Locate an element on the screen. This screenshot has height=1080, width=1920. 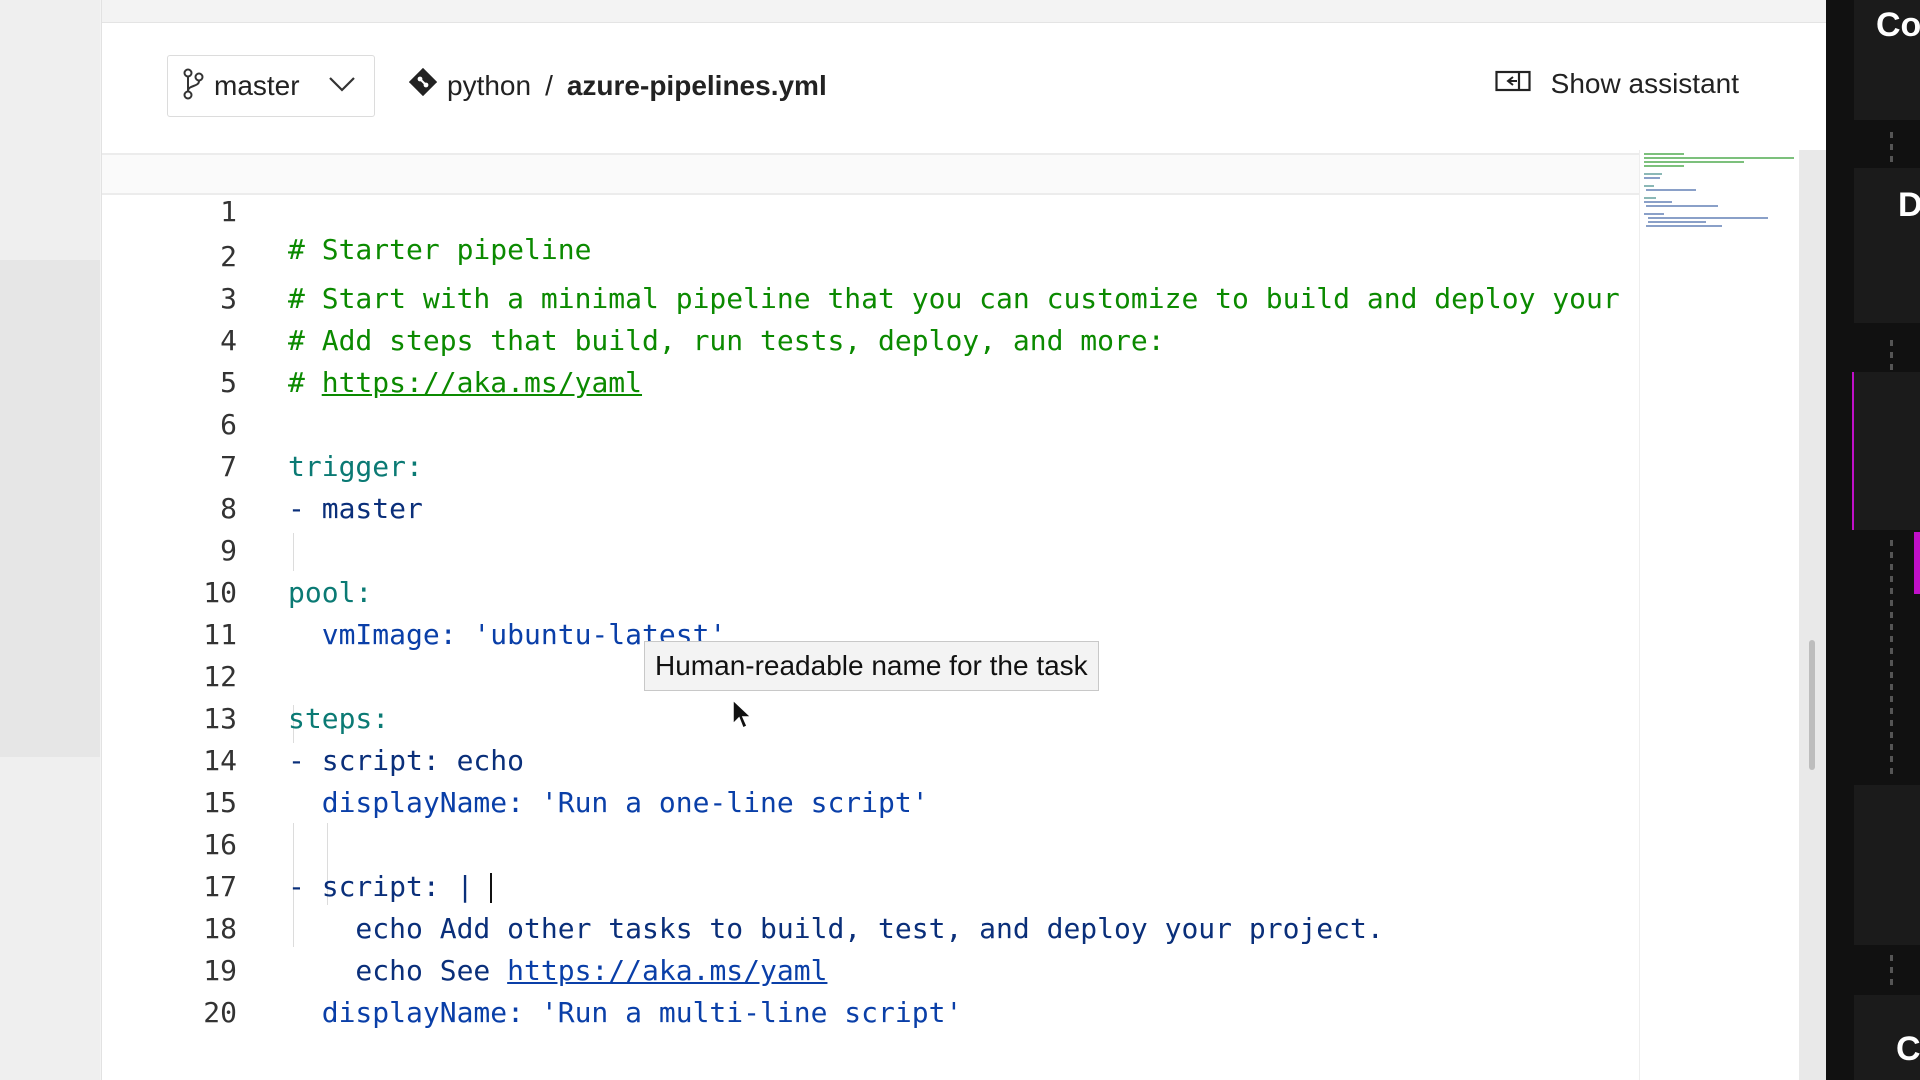
vertical-scrollbar is located at coordinates (1813, 615).